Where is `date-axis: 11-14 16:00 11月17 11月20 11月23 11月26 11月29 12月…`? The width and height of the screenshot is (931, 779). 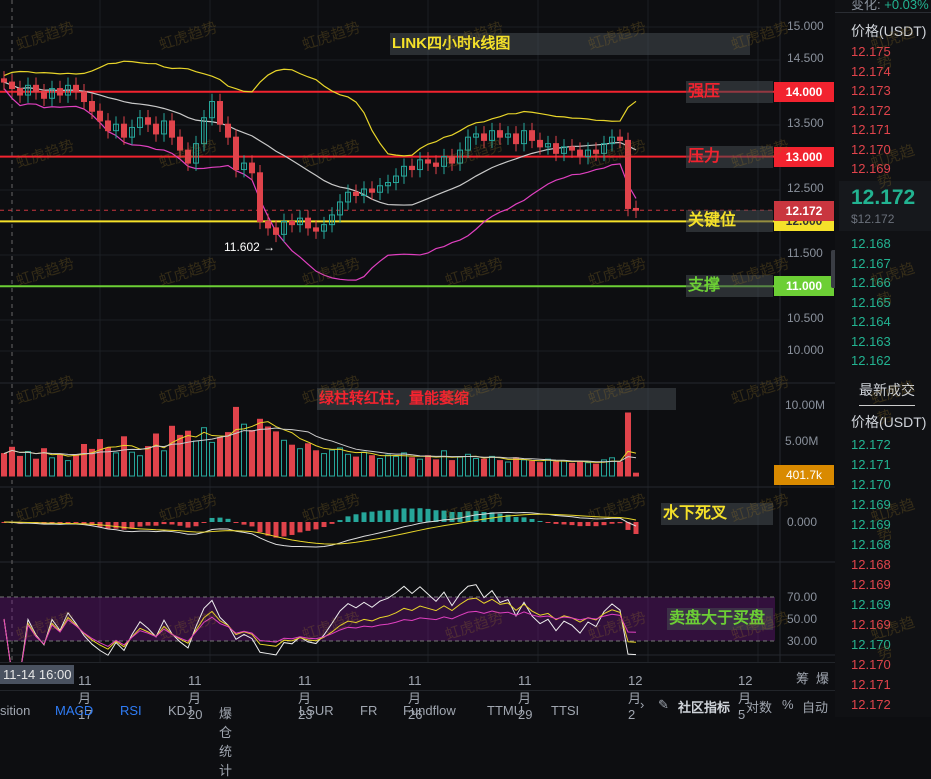 date-axis: 11-14 16:00 11月17 11月20 11月23 11月26 11月29 12月… is located at coordinates (417, 692).